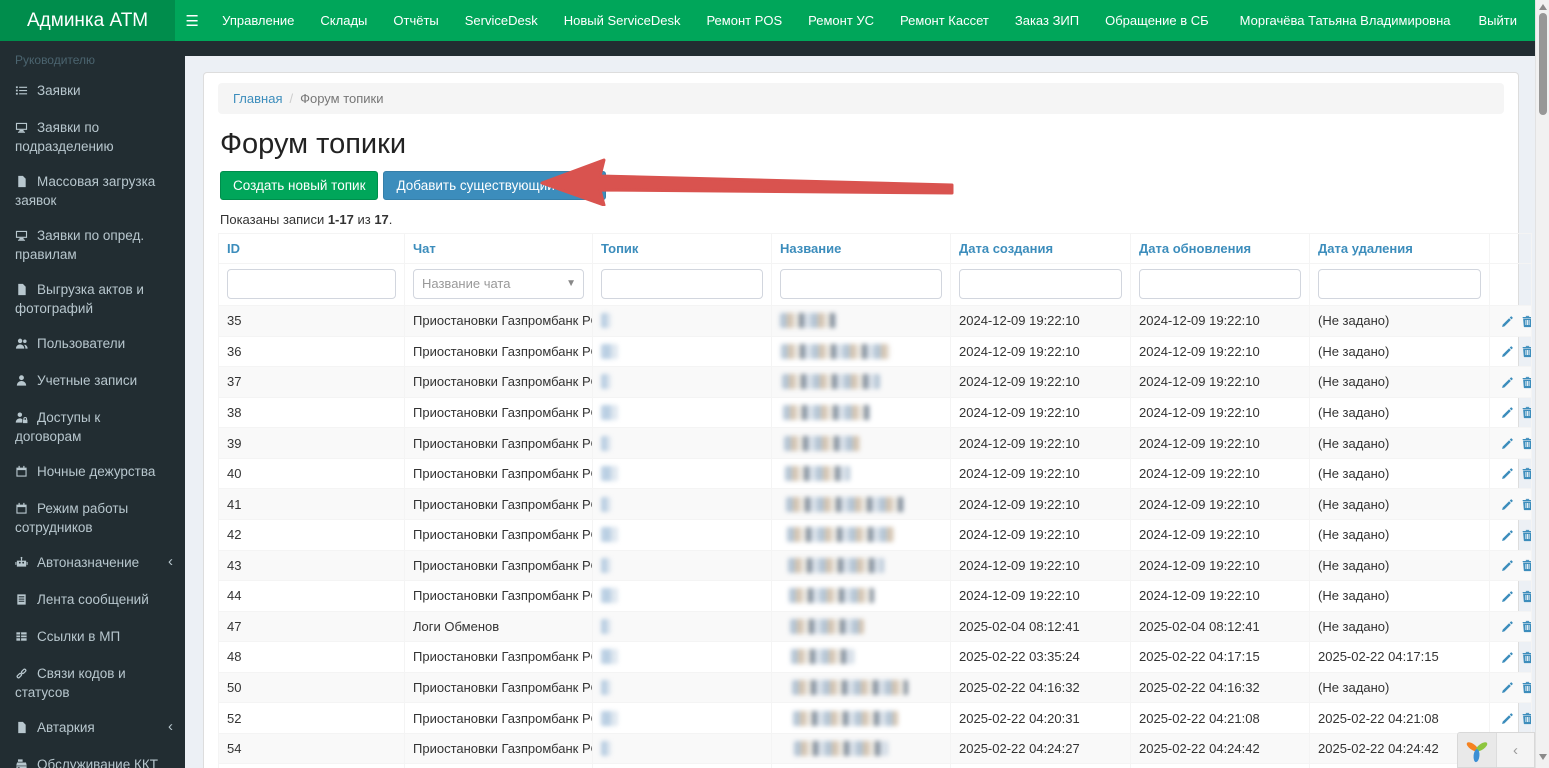 Image resolution: width=1549 pixels, height=768 pixels. Describe the element at coordinates (92, 245) in the screenshot. I see `sidebar-item-заявки-по-опред-правилам: Заявки по опред. правилам` at that location.